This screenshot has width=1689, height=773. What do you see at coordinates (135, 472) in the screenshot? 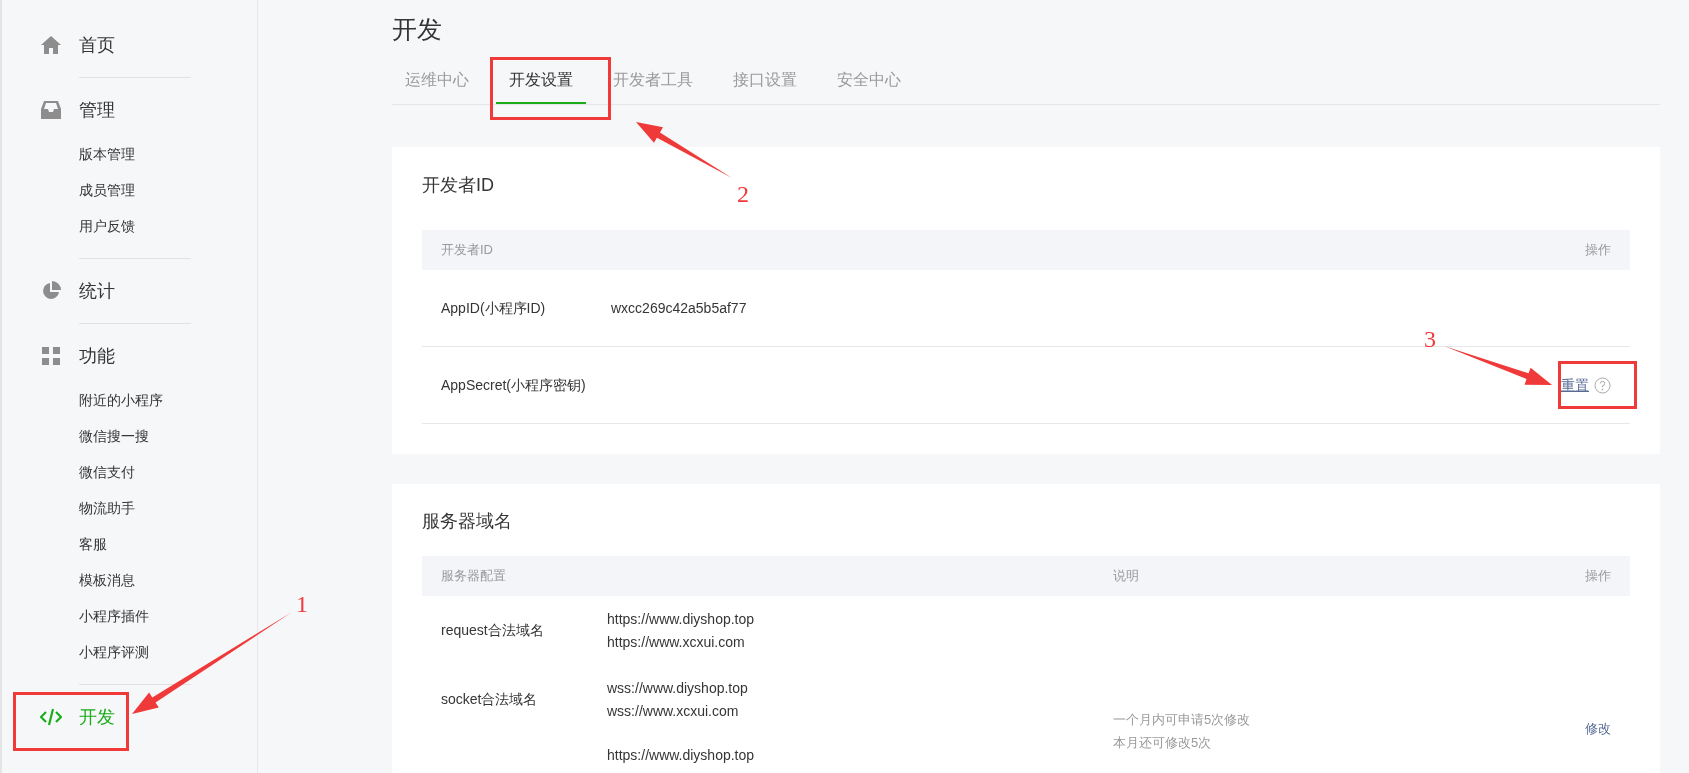
I see `sidebar-subitem: 微信支付` at bounding box center [135, 472].